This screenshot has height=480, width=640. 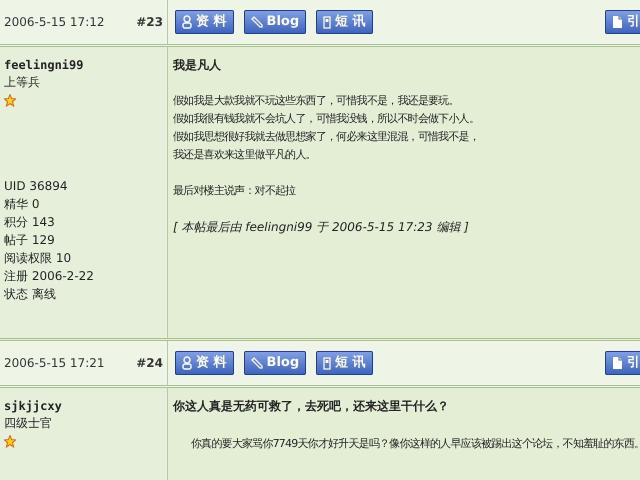 I want to click on edit-note: [ 本帖最后由 feelingni99 于 2006-5-15 17:23 编辑 ], so click(x=321, y=227).